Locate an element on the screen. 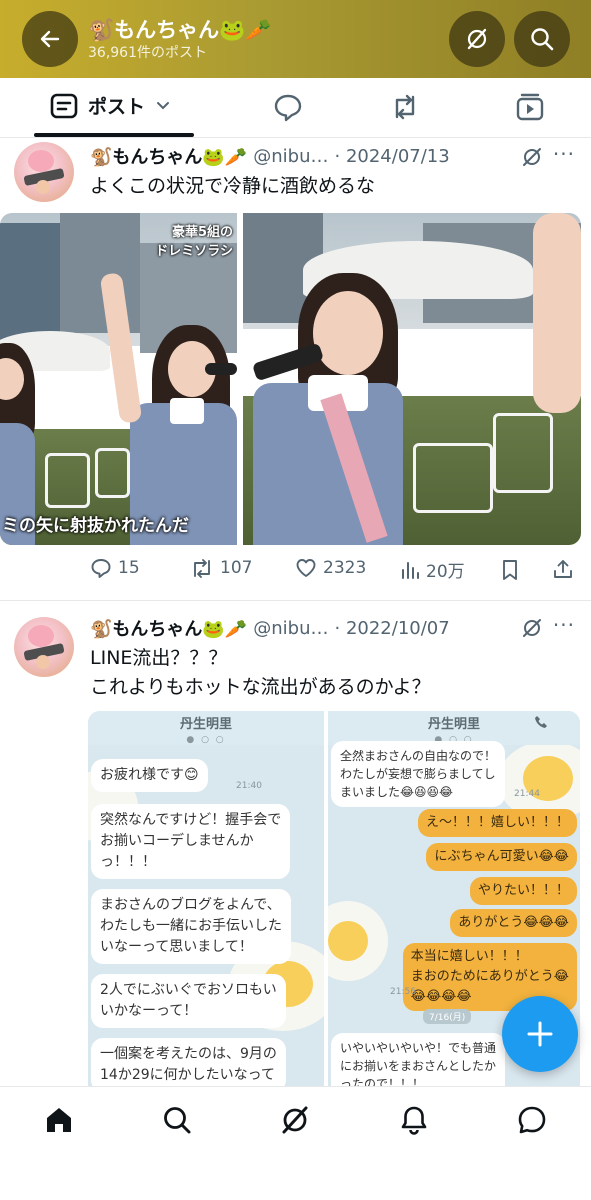 The width and height of the screenshot is (591, 1200). tab-replies is located at coordinates (288, 107).